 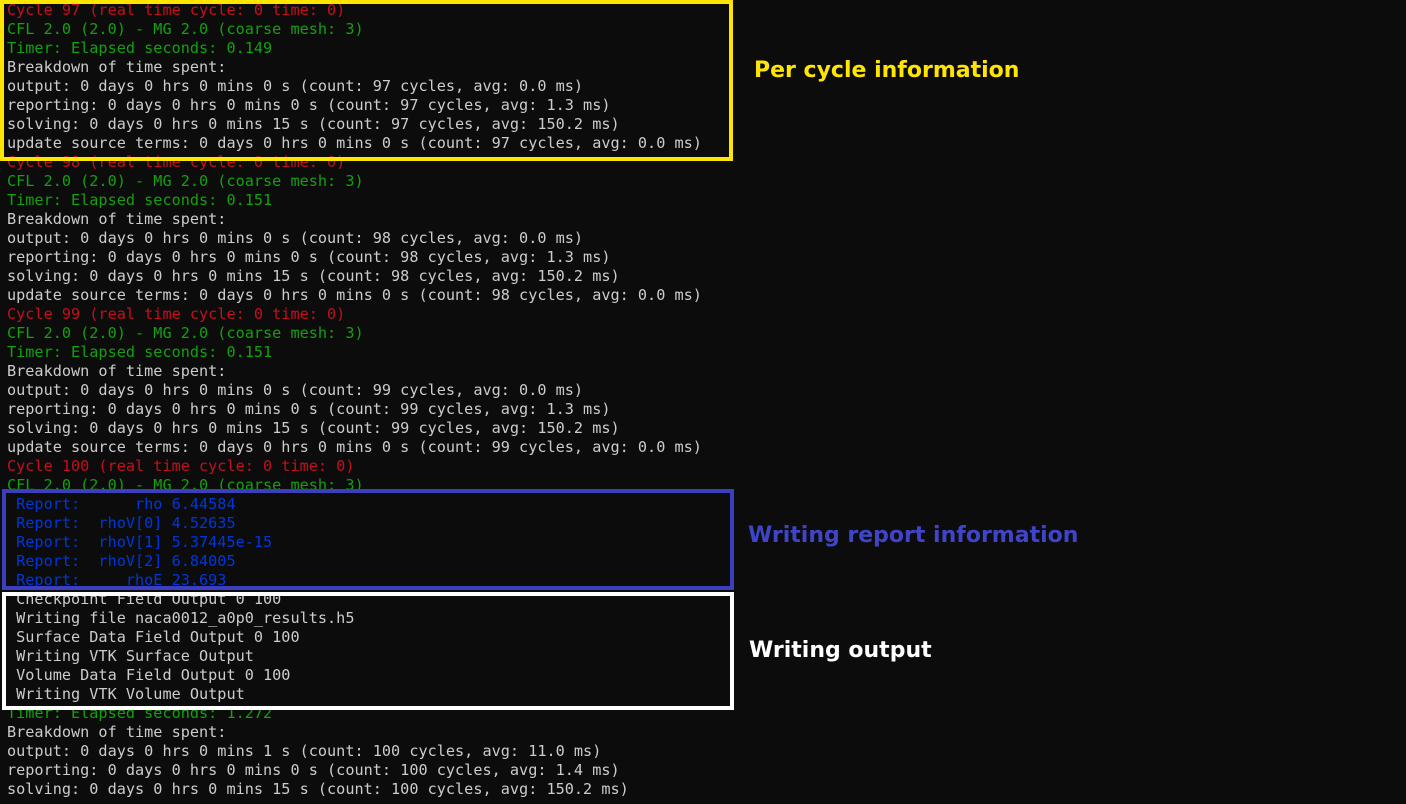 I want to click on per-cycle-annotation-label: Per cycle information, so click(x=887, y=70).